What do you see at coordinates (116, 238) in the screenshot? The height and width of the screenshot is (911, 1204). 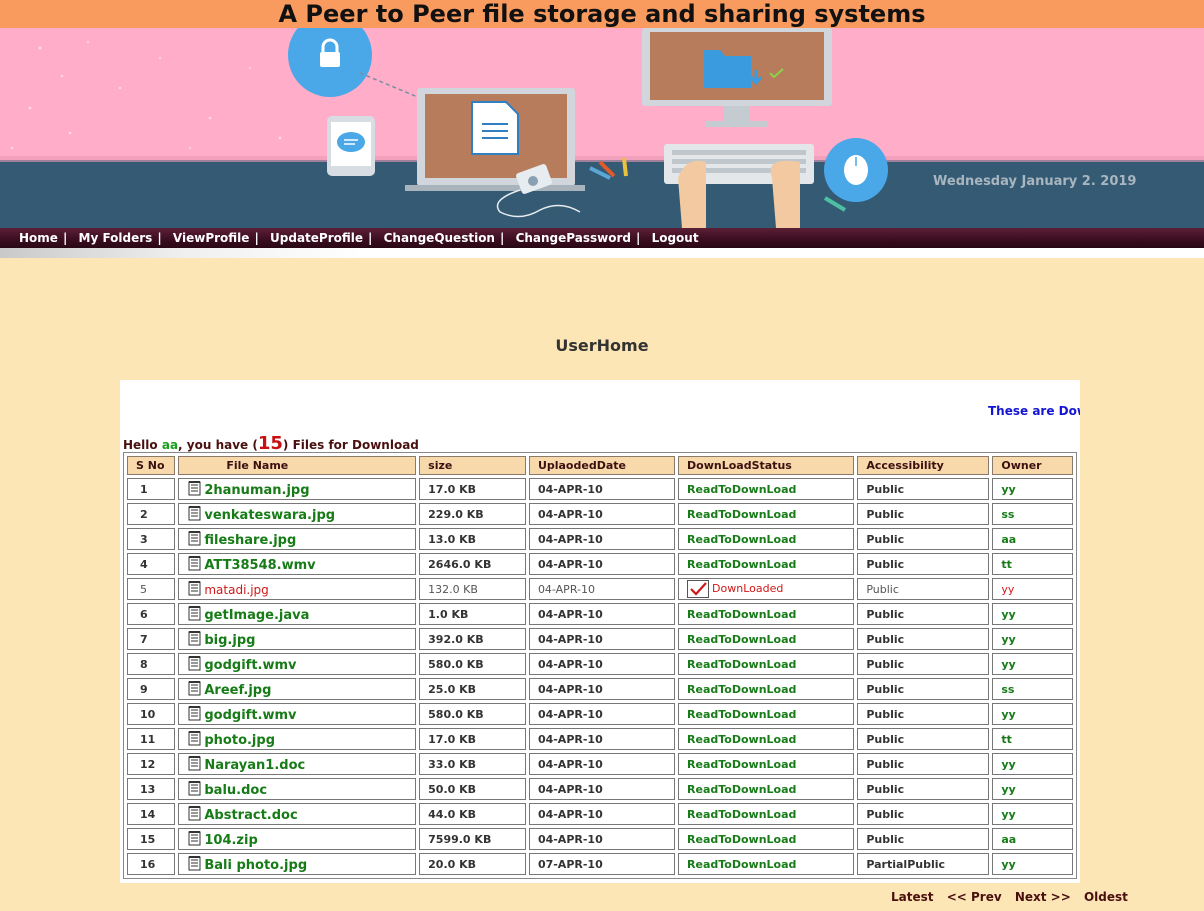 I see `nav-my-folders: My Folders` at bounding box center [116, 238].